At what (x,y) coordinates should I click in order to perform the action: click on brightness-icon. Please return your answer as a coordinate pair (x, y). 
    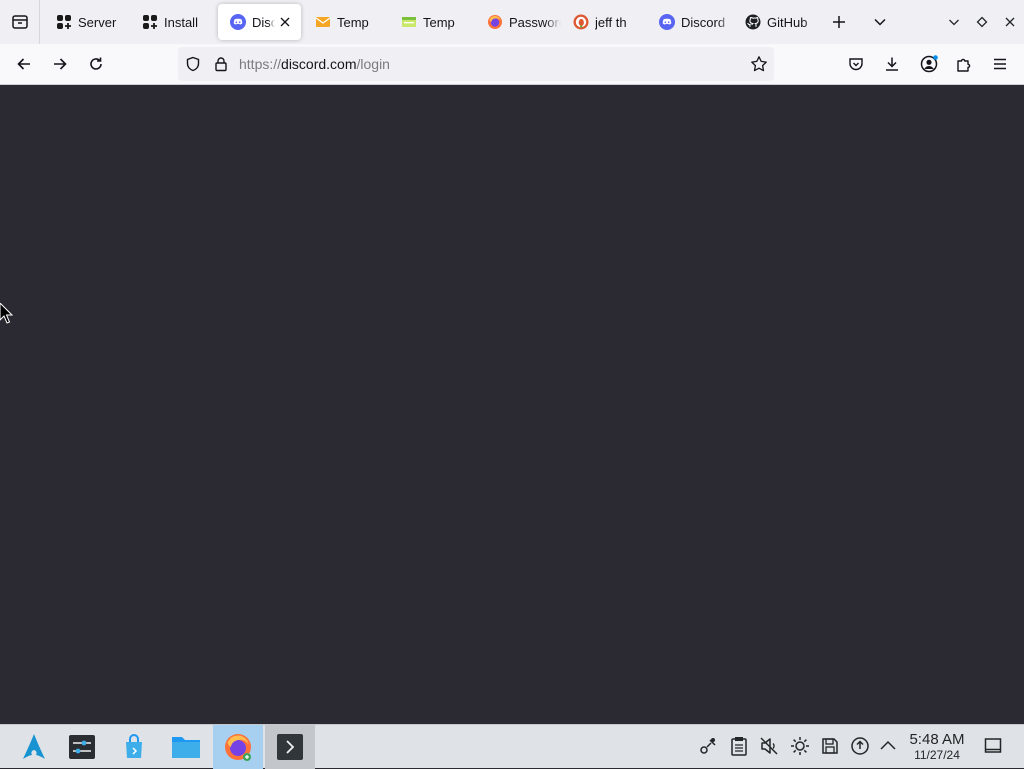
    Looking at the image, I should click on (800, 746).